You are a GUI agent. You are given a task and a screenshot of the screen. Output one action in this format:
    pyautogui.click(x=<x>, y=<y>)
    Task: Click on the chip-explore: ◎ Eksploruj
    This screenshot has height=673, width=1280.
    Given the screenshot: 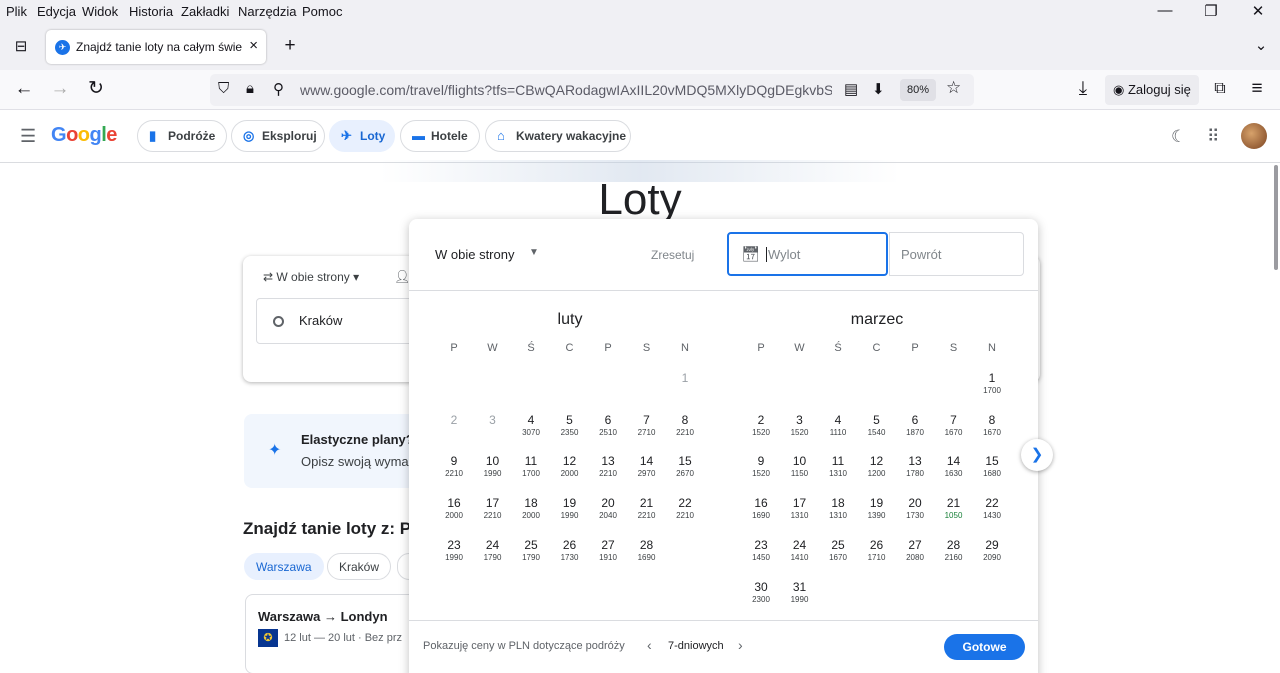 What is the action you would take?
    pyautogui.click(x=278, y=136)
    